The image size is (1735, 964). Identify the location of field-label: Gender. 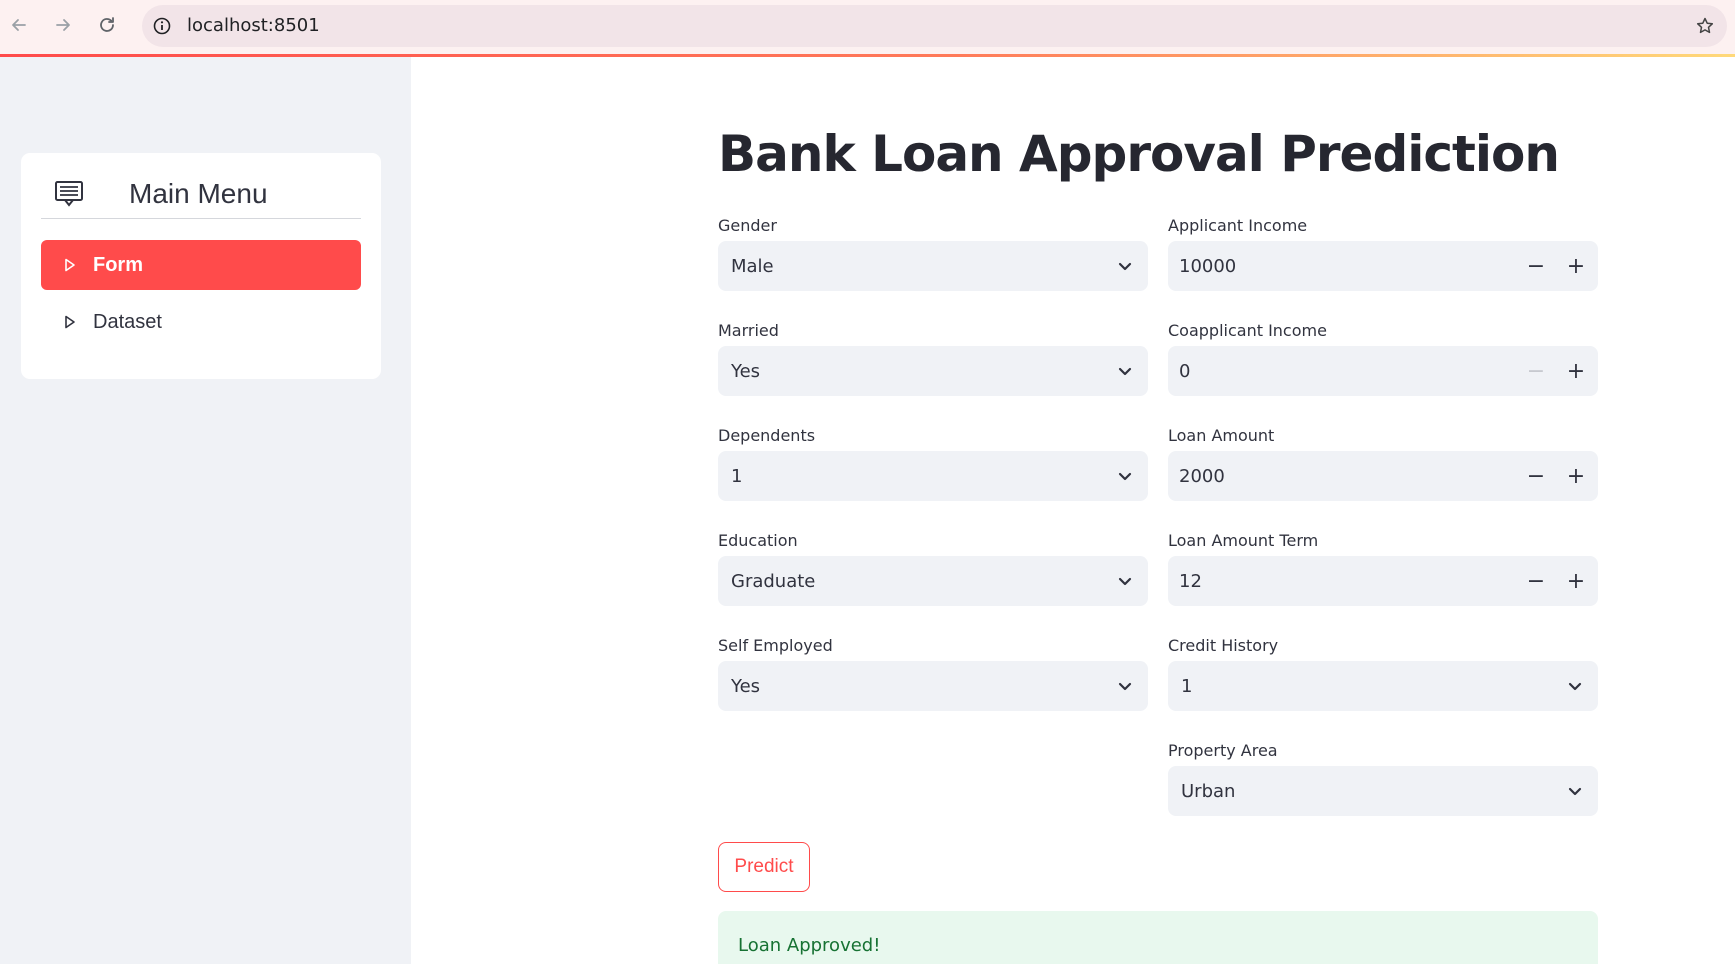
(747, 225).